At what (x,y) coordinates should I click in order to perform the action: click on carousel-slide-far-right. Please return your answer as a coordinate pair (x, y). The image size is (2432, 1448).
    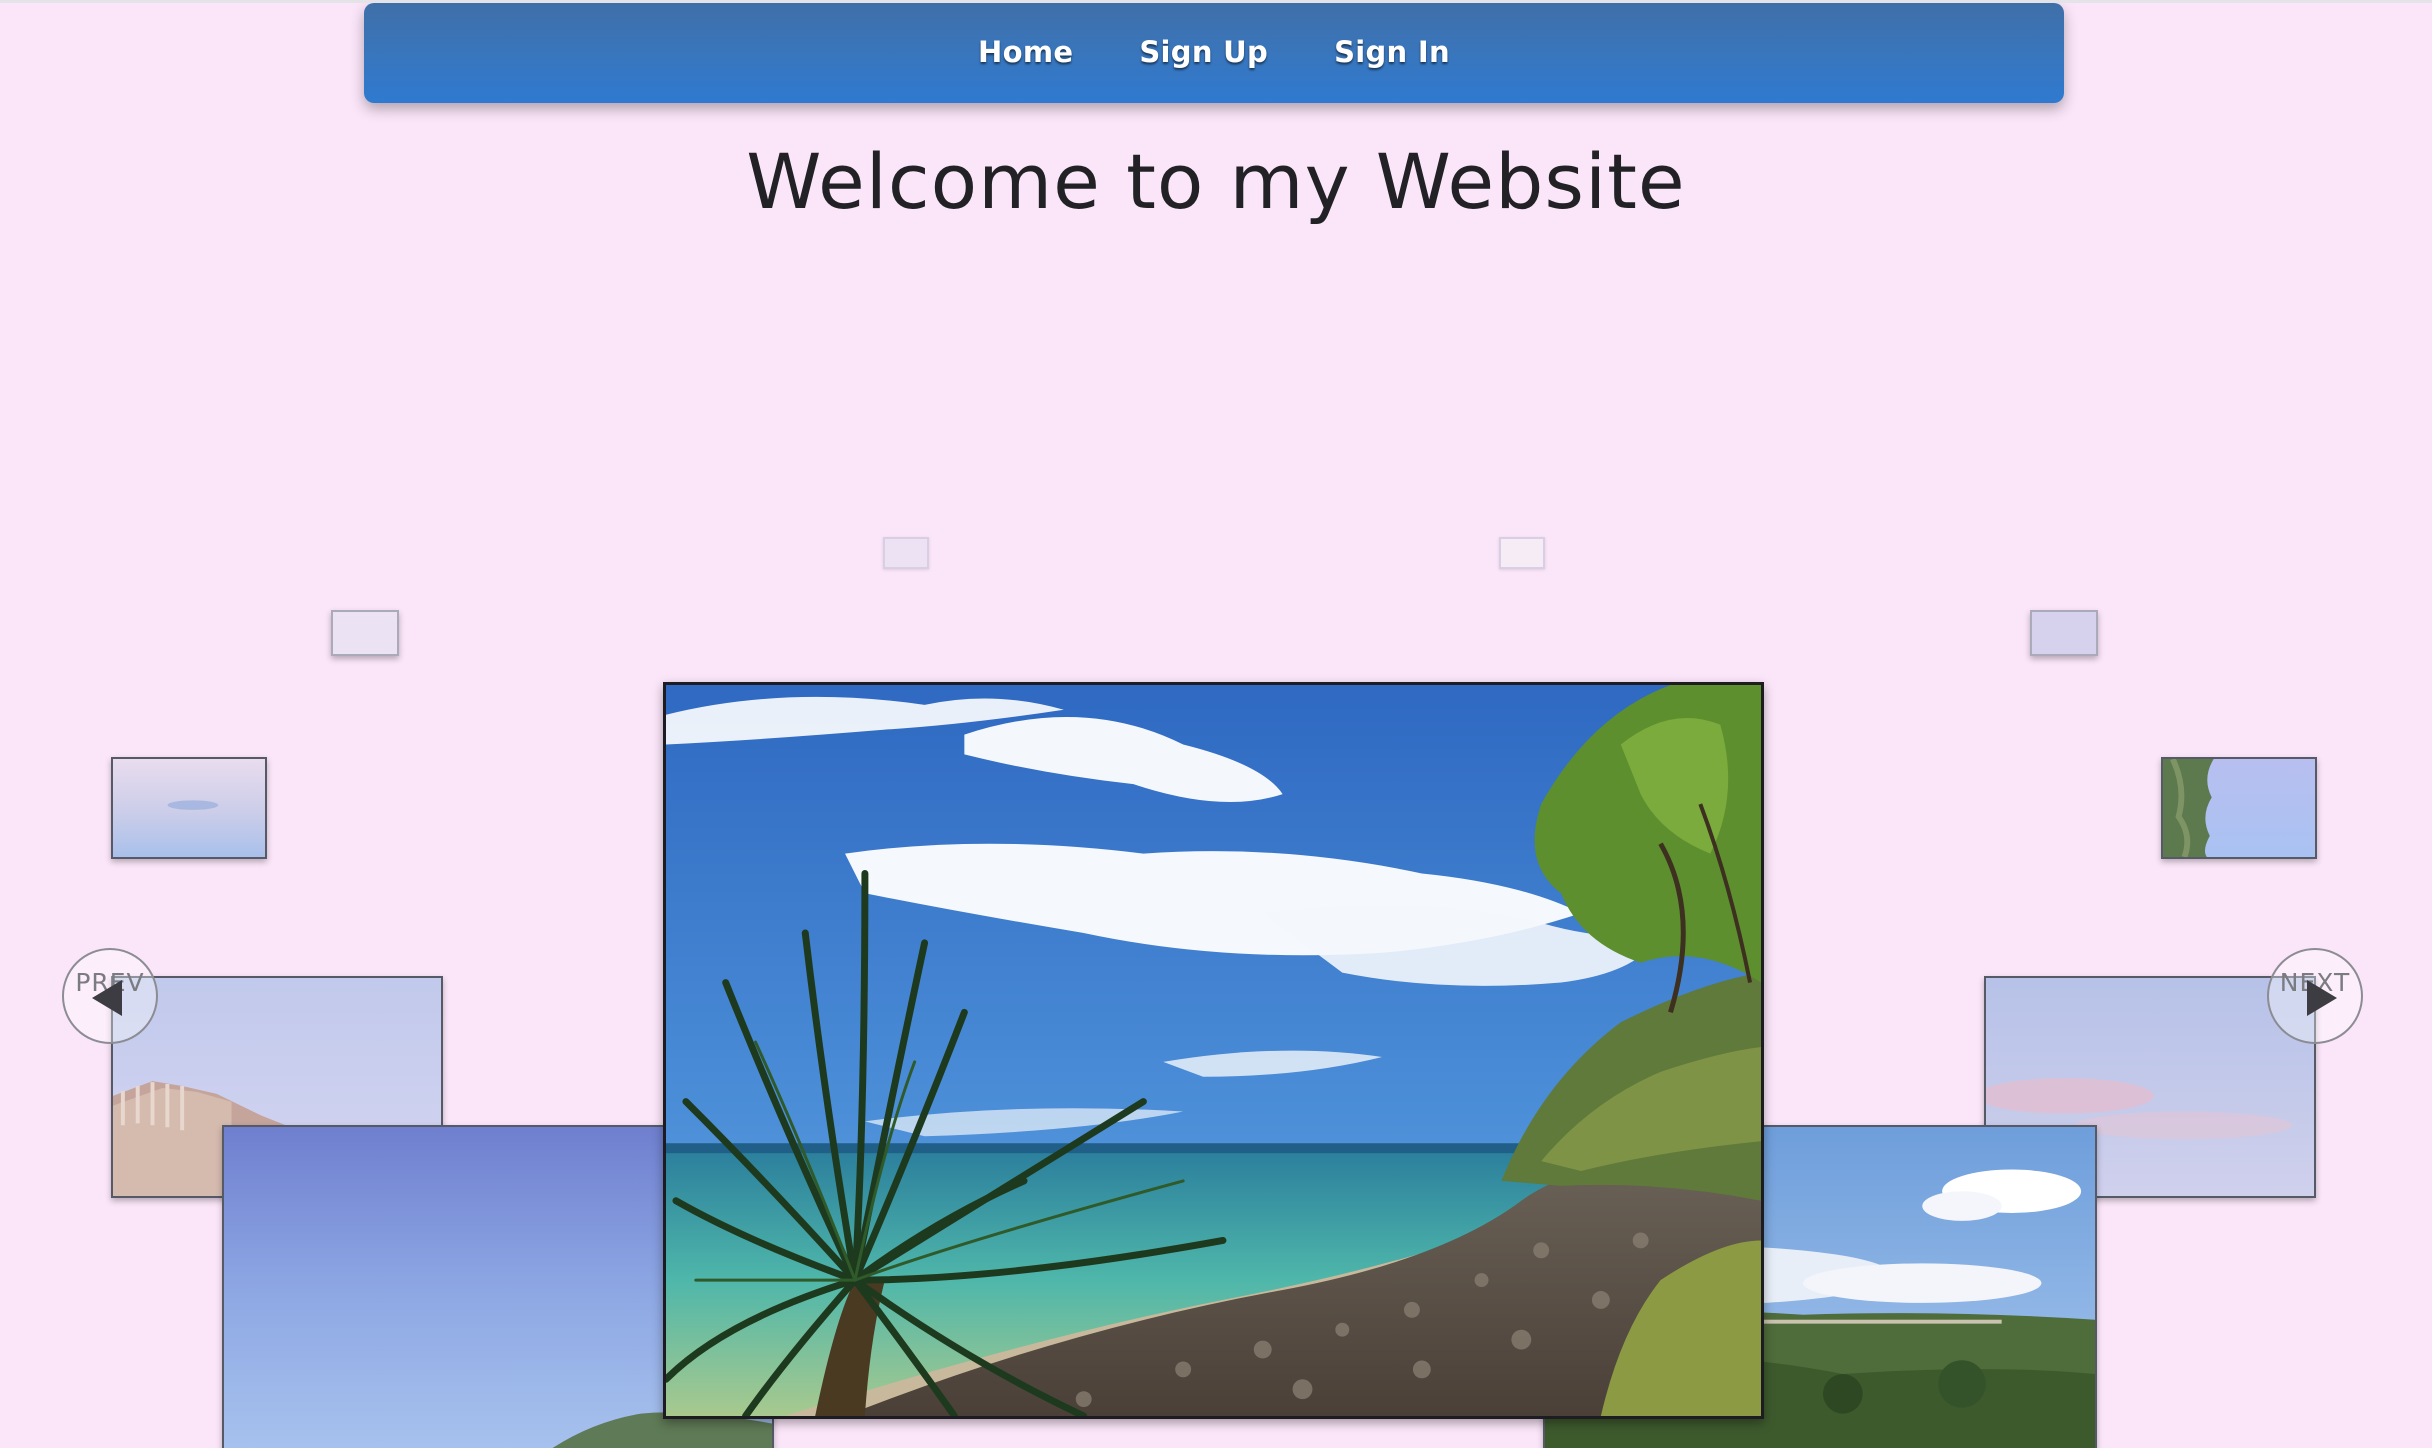
    Looking at the image, I should click on (2064, 633).